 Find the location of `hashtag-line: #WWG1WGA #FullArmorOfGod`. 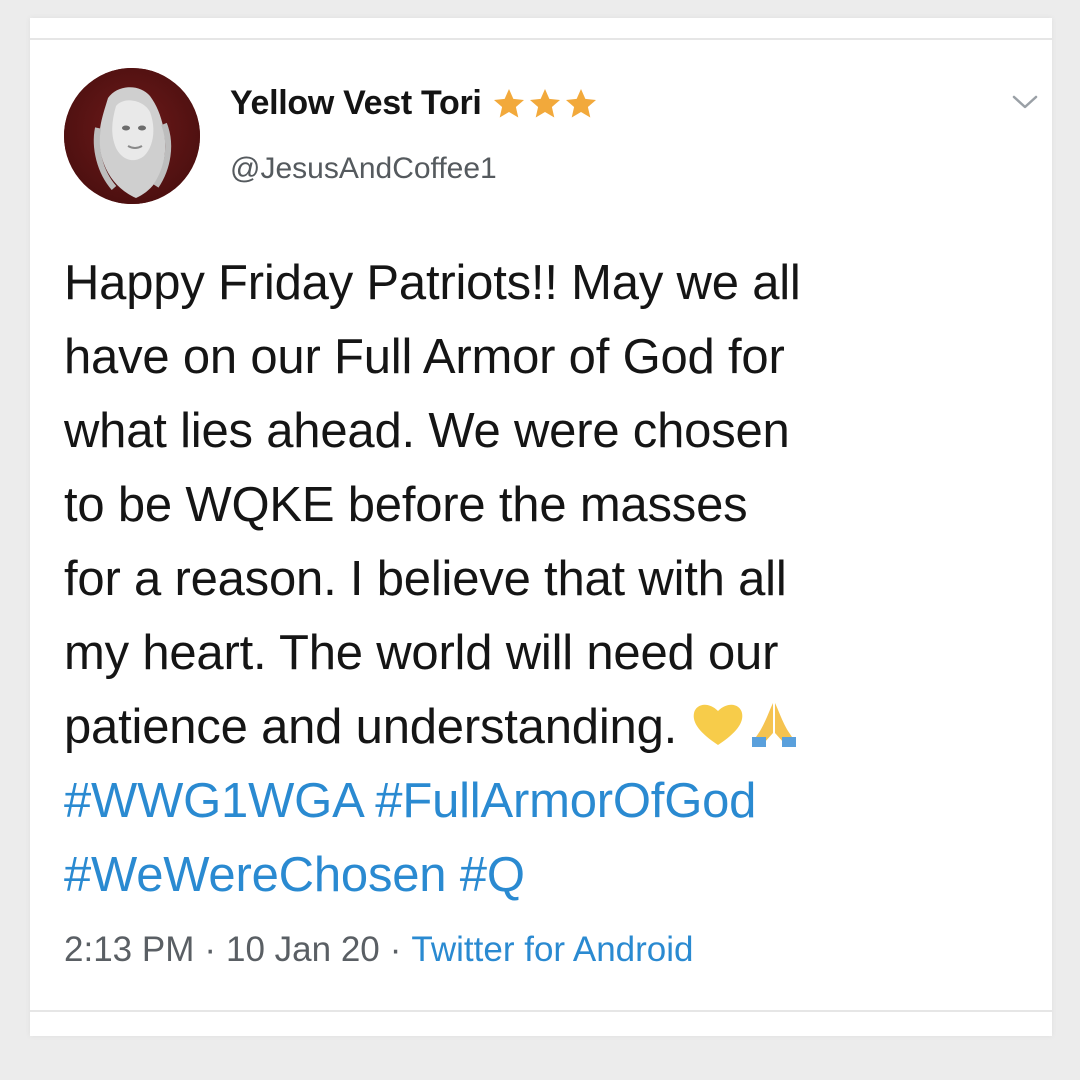

hashtag-line: #WWG1WGA #FullArmorOfGod is located at coordinates (549, 801).